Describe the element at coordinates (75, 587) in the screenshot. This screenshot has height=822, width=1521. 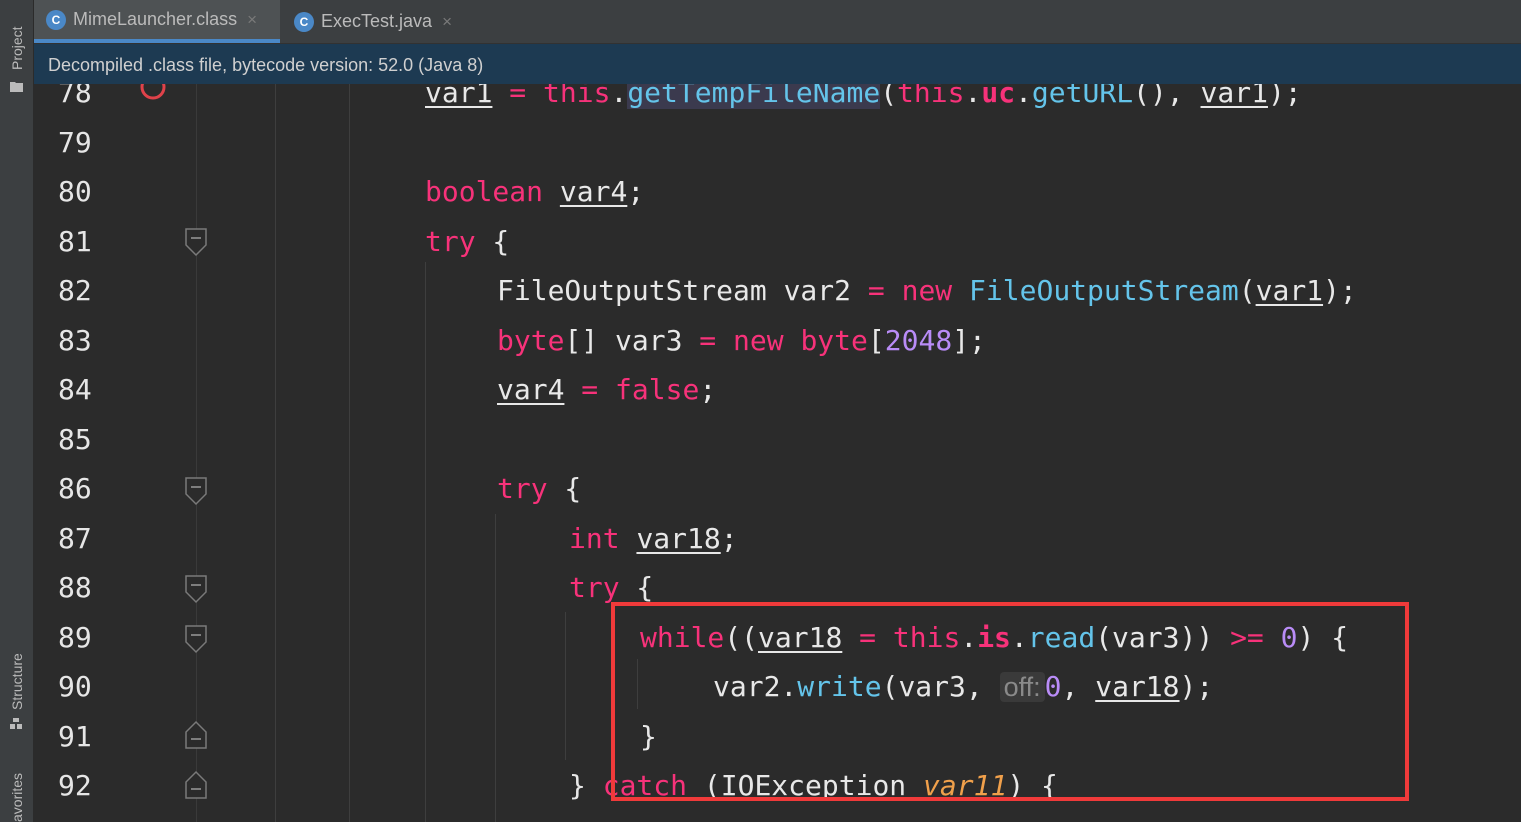
I see `line-number: 88` at that location.